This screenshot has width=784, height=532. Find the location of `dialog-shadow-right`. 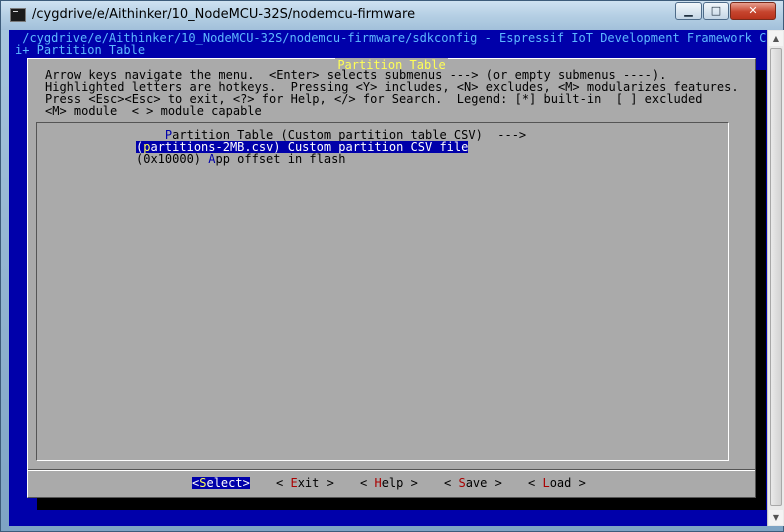

dialog-shadow-right is located at coordinates (761, 290).